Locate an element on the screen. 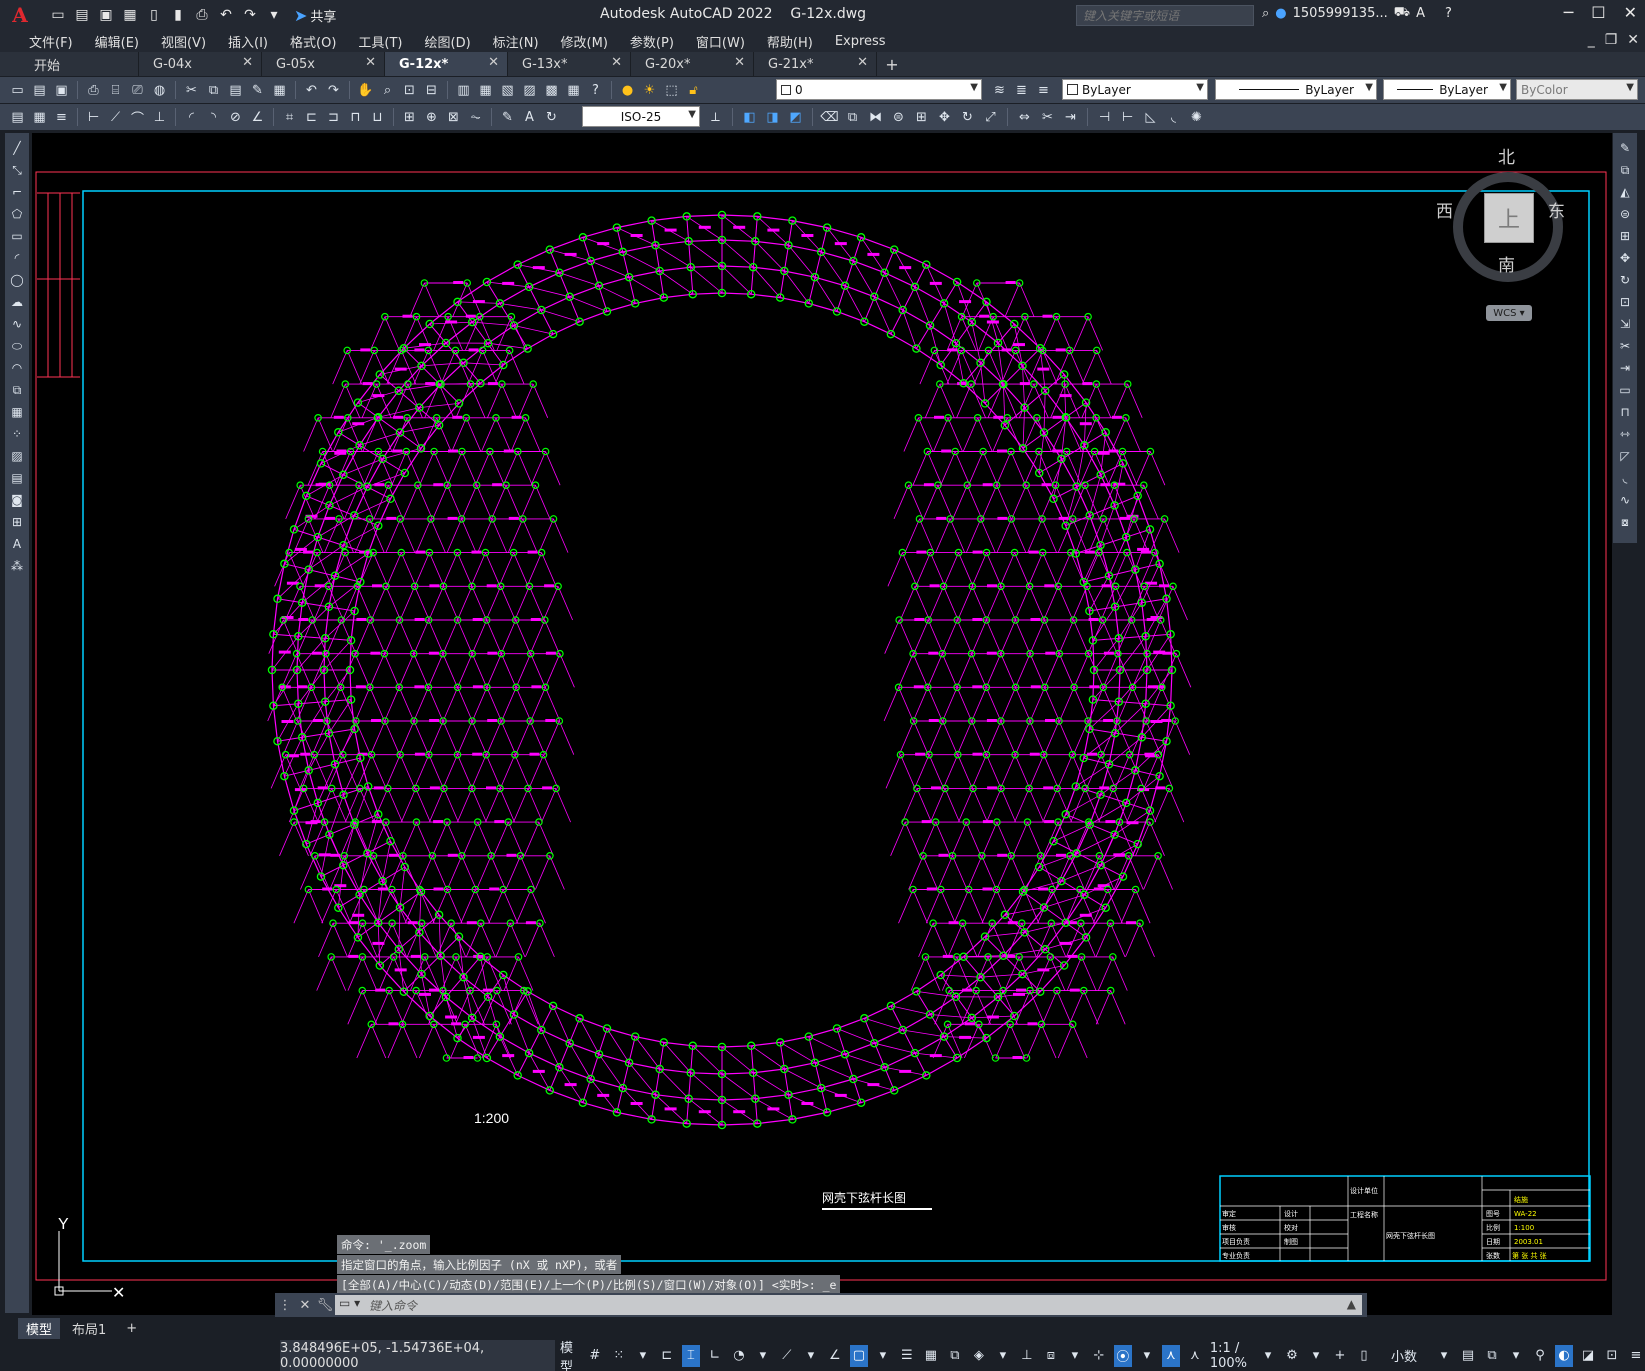 The width and height of the screenshot is (1645, 1371). command-history-arrow-icon: ▲ is located at coordinates (1351, 1304).